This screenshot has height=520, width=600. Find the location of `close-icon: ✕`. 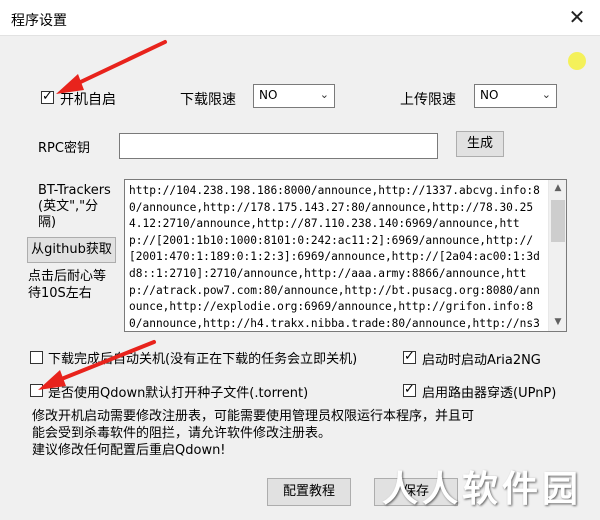

close-icon: ✕ is located at coordinates (577, 18).